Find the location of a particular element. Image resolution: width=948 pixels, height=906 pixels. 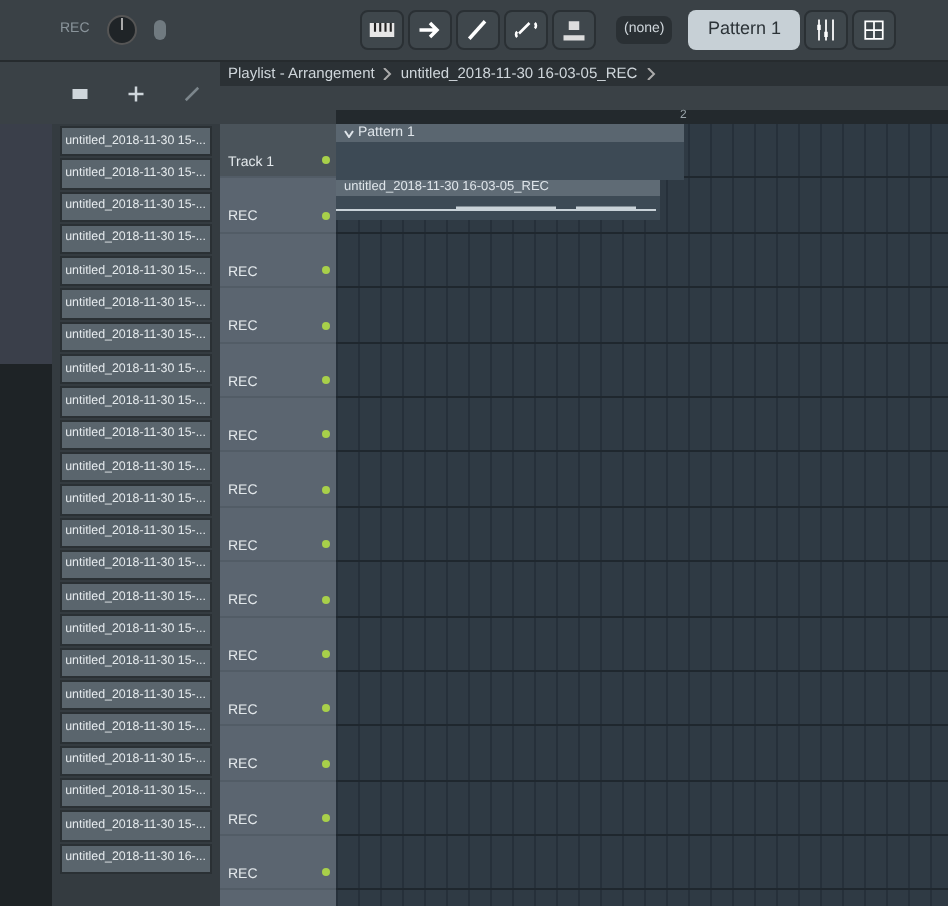

stamp-icon is located at coordinates (574, 30).